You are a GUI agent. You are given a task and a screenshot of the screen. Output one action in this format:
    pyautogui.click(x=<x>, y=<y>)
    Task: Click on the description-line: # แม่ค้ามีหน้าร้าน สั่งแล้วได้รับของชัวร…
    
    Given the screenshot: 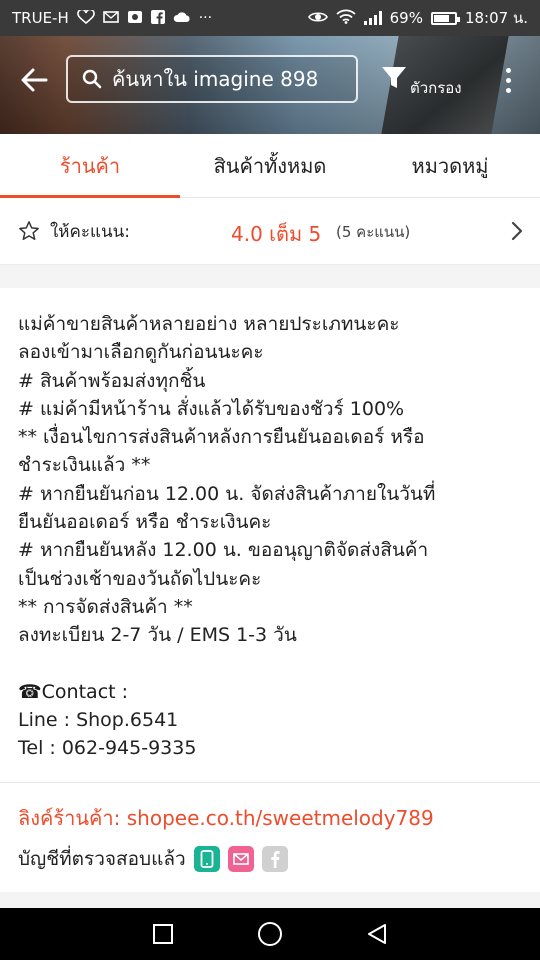 What is the action you would take?
    pyautogui.click(x=211, y=408)
    